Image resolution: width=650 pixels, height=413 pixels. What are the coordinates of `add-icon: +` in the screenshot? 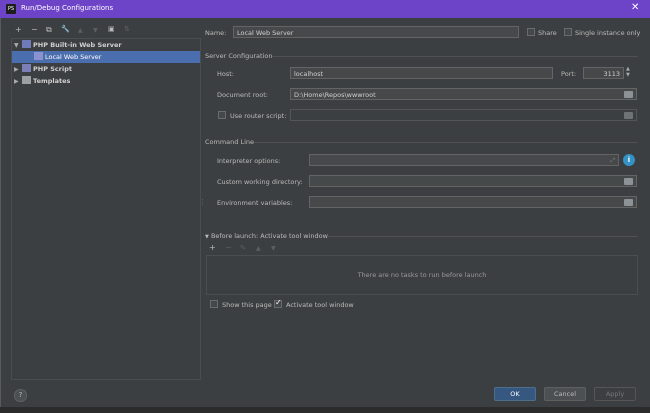 It's located at (18, 29).